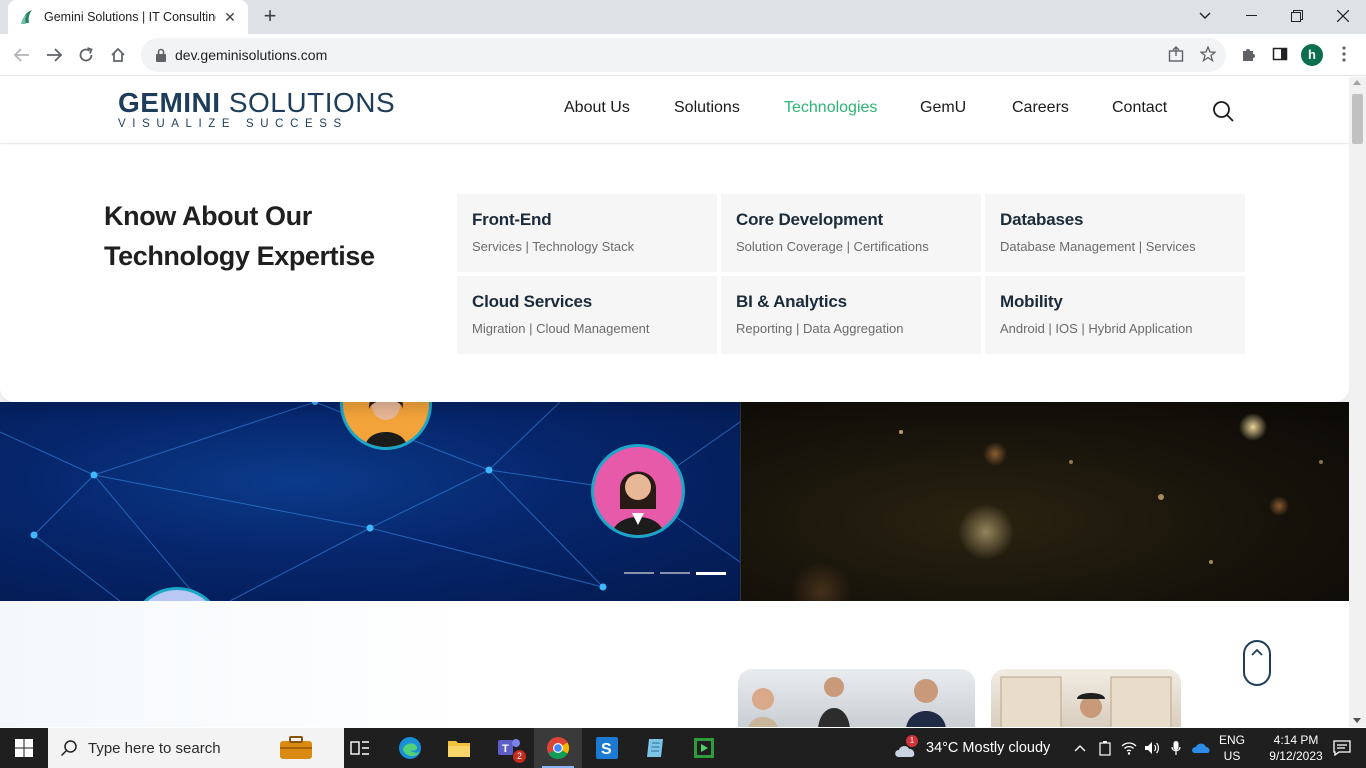 The width and height of the screenshot is (1366, 768). What do you see at coordinates (1176, 748) in the screenshot?
I see `microphone-icon` at bounding box center [1176, 748].